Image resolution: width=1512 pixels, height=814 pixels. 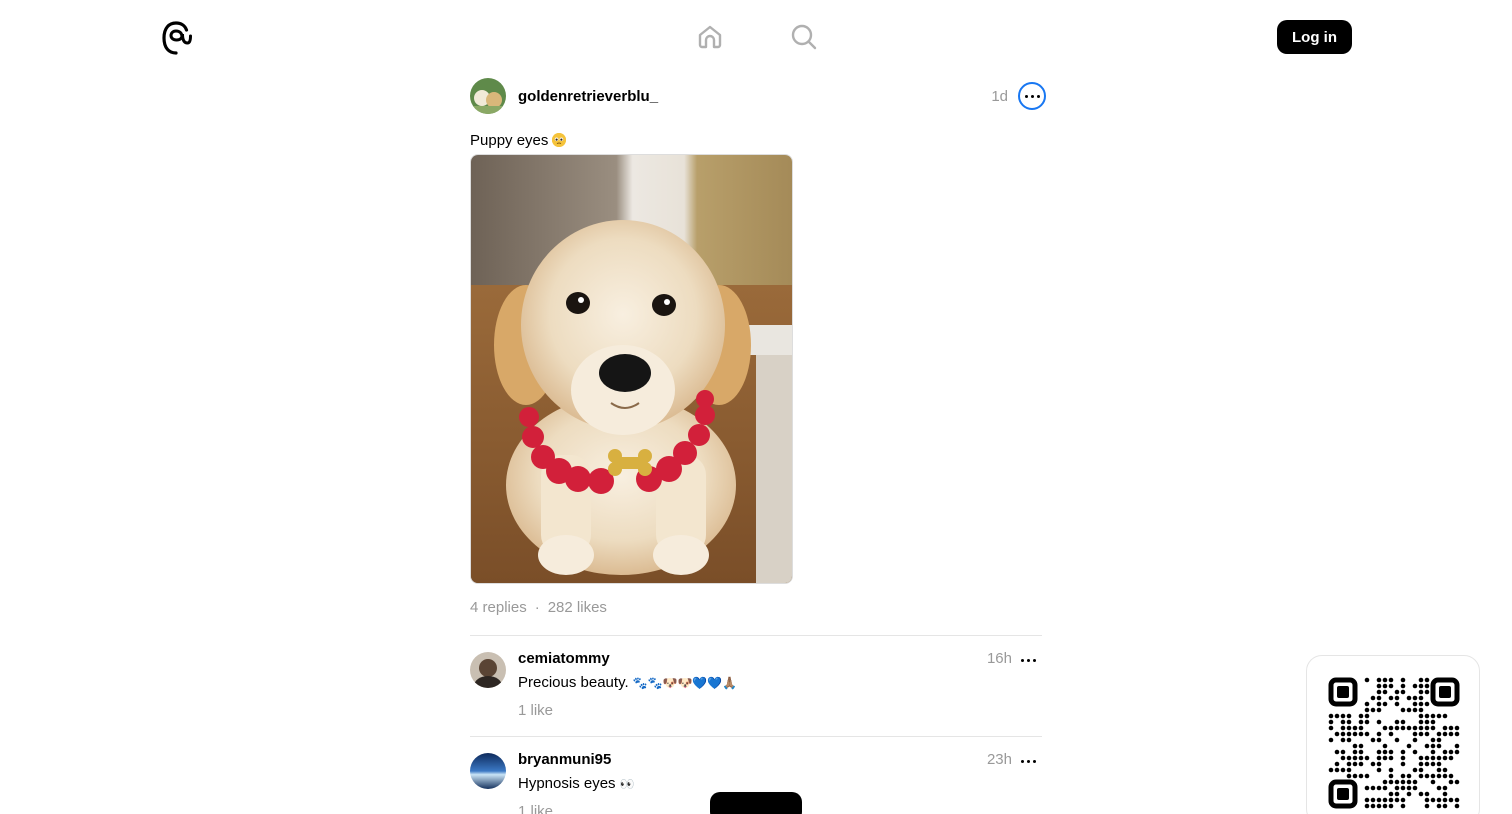 I want to click on home-icon, so click(x=710, y=37).